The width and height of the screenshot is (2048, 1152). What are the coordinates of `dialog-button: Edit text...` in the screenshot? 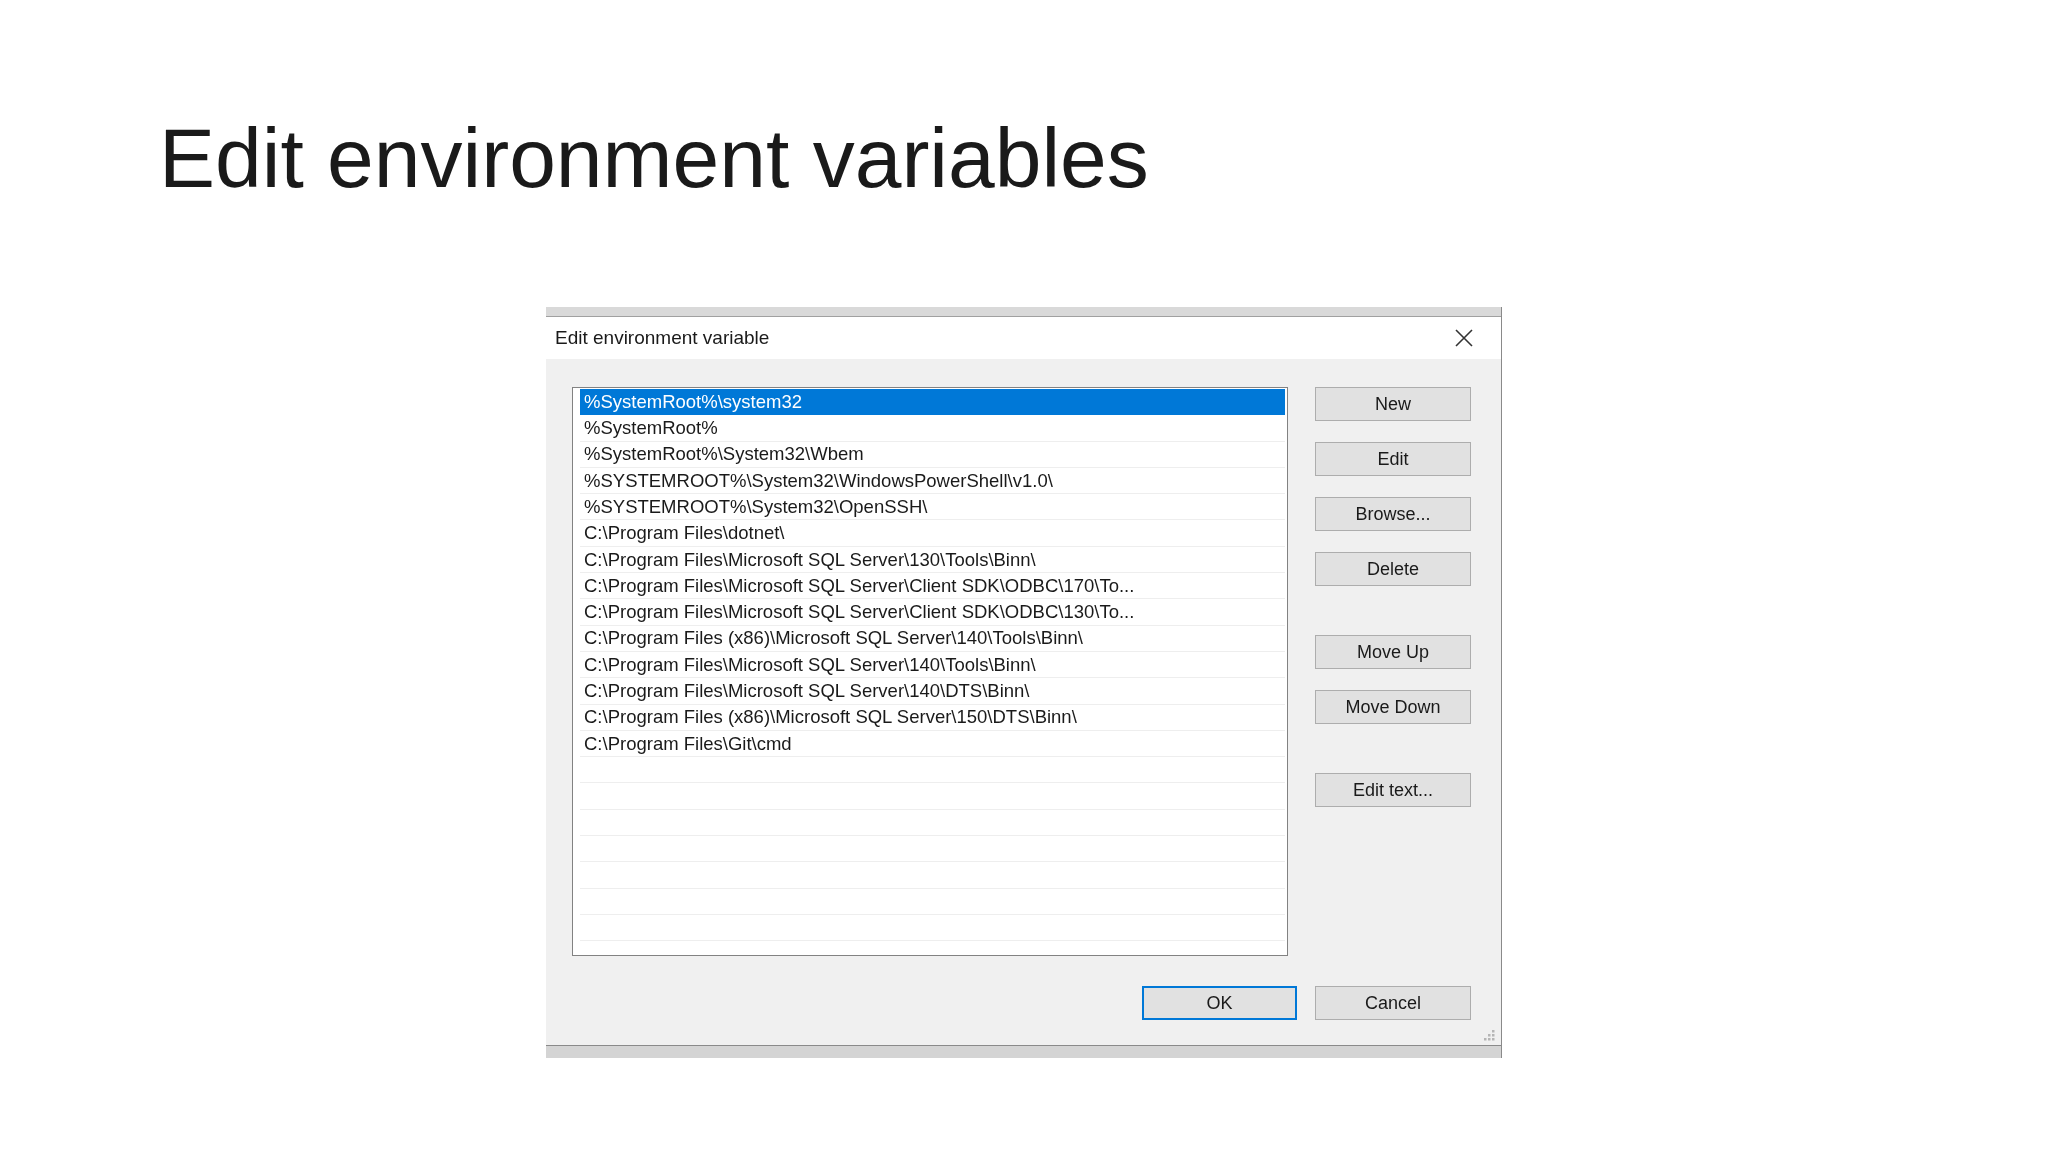 It's located at (1393, 790).